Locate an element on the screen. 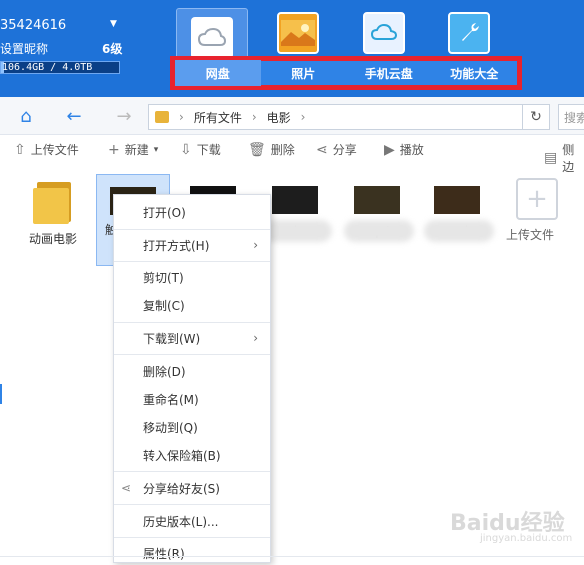  menu-item-cut: 剪切(T) is located at coordinates (192, 277).